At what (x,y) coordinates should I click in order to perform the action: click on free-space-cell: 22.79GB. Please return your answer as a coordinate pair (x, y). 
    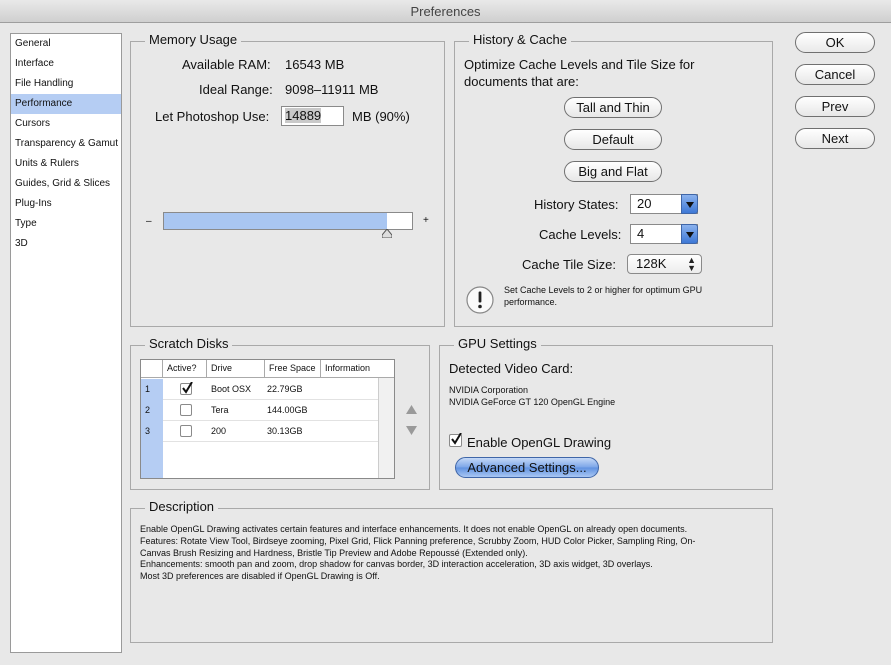
    Looking at the image, I should click on (285, 389).